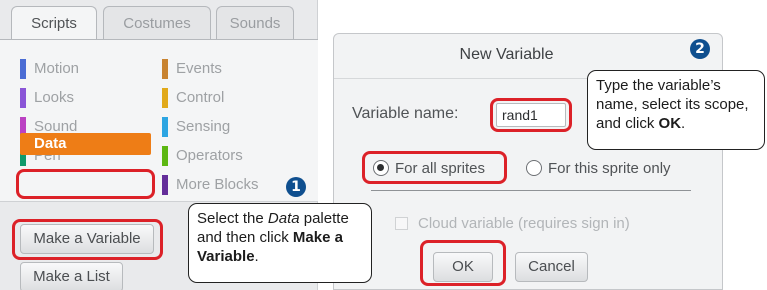 This screenshot has height=290, width=767. What do you see at coordinates (405, 113) in the screenshot?
I see `variable-name-label: Variable name:` at bounding box center [405, 113].